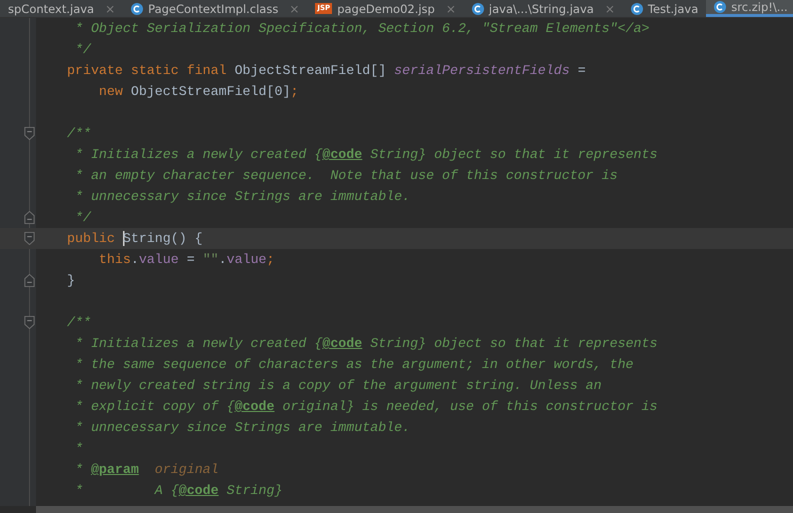 The height and width of the screenshot is (513, 793). What do you see at coordinates (71, 281) in the screenshot?
I see `code-line: }` at bounding box center [71, 281].